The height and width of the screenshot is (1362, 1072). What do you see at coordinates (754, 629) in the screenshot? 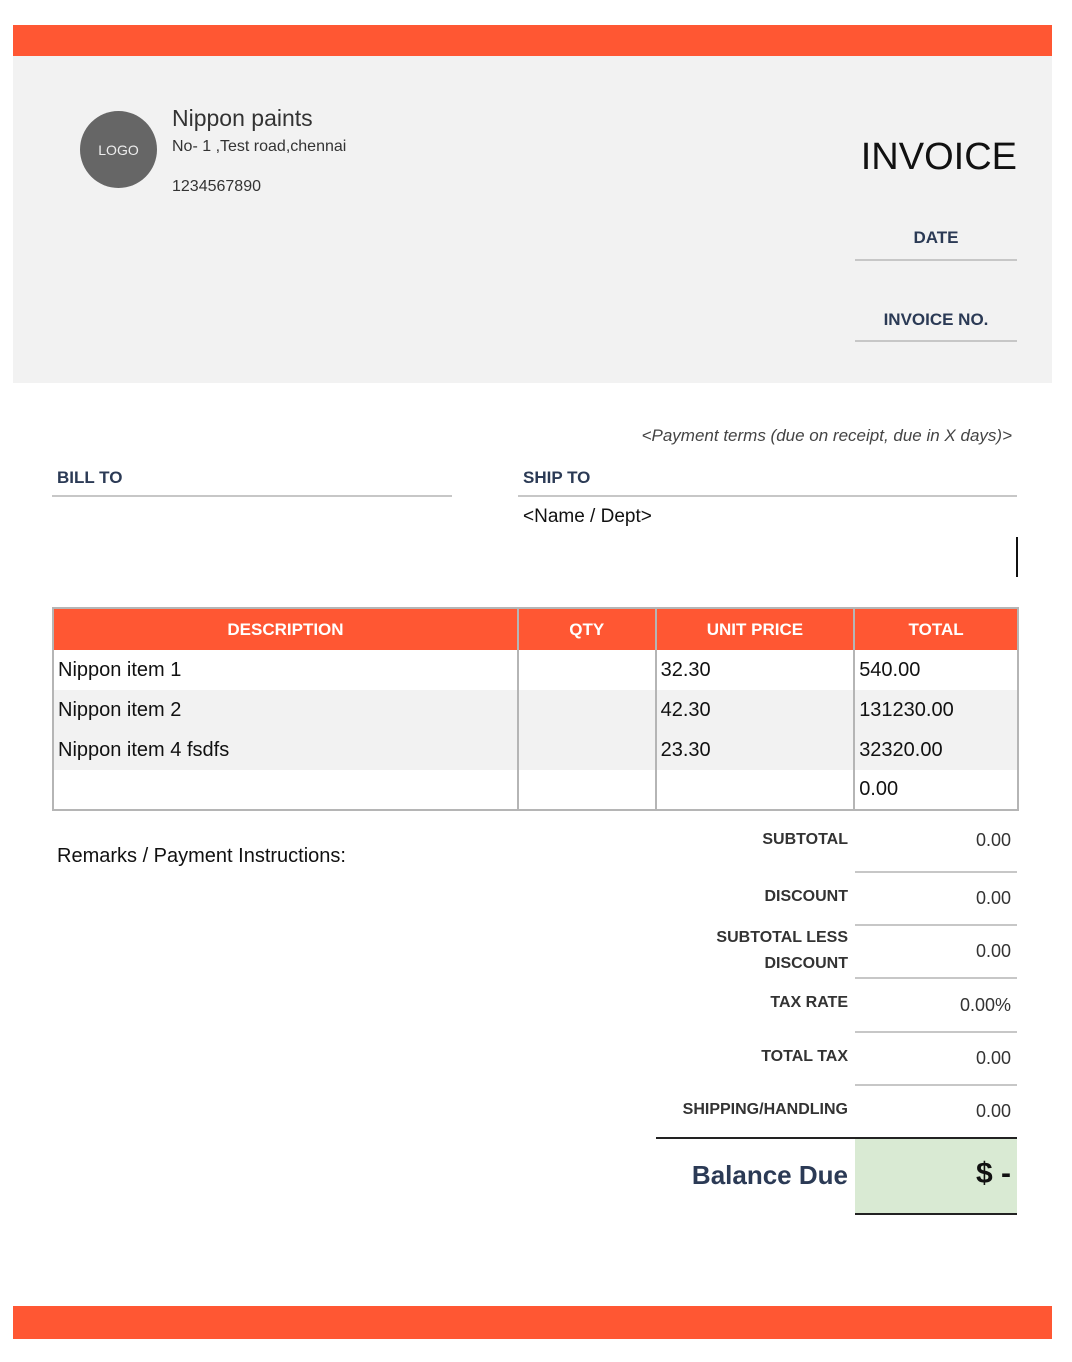
I see `header-unit-price: UNIT PRICE` at bounding box center [754, 629].